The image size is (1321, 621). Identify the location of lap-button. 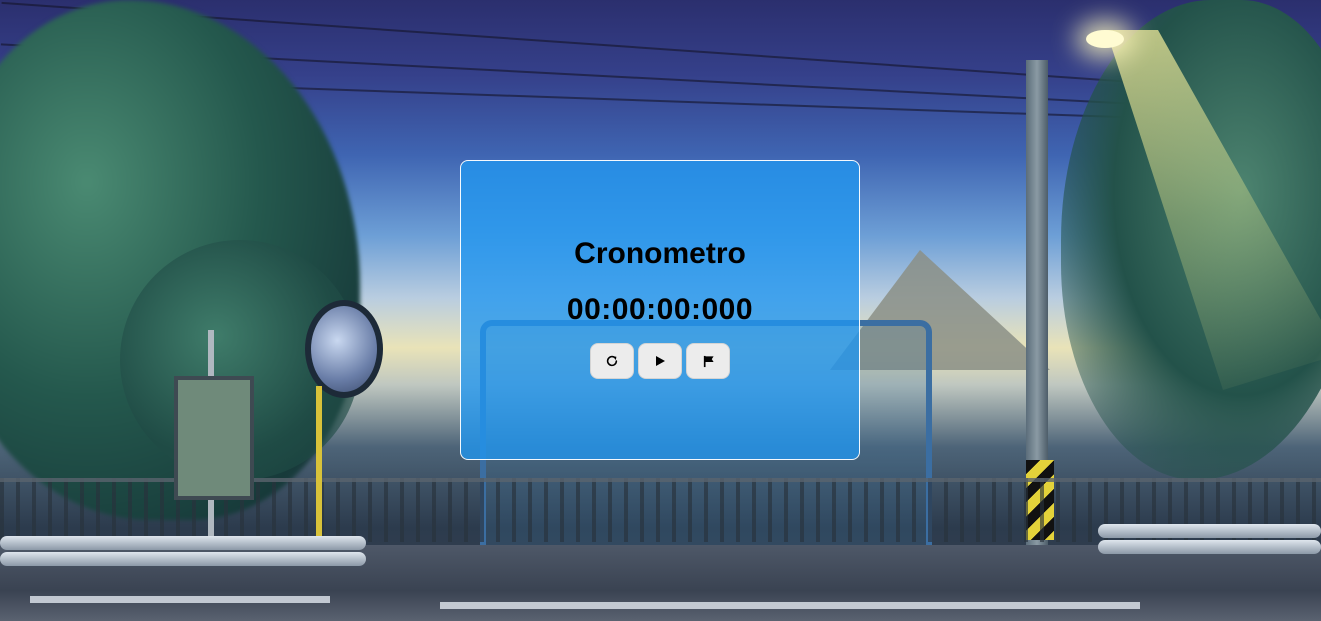
(708, 361).